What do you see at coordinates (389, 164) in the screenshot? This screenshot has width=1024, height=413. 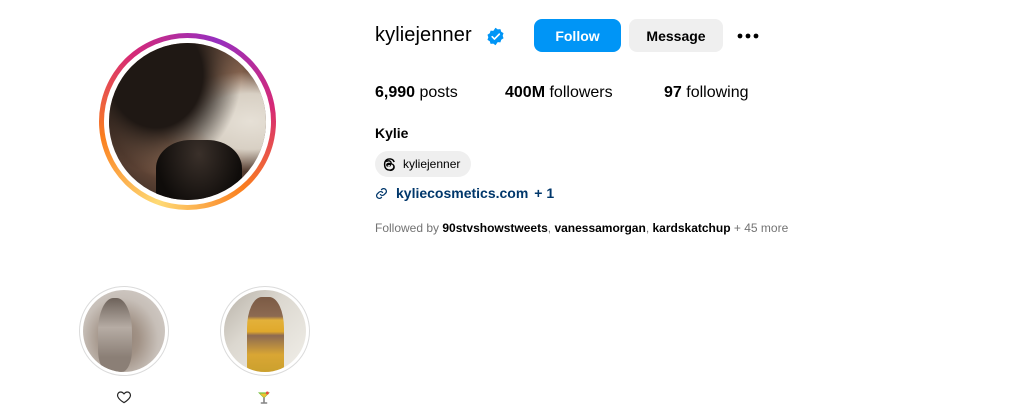 I see `threads-icon` at bounding box center [389, 164].